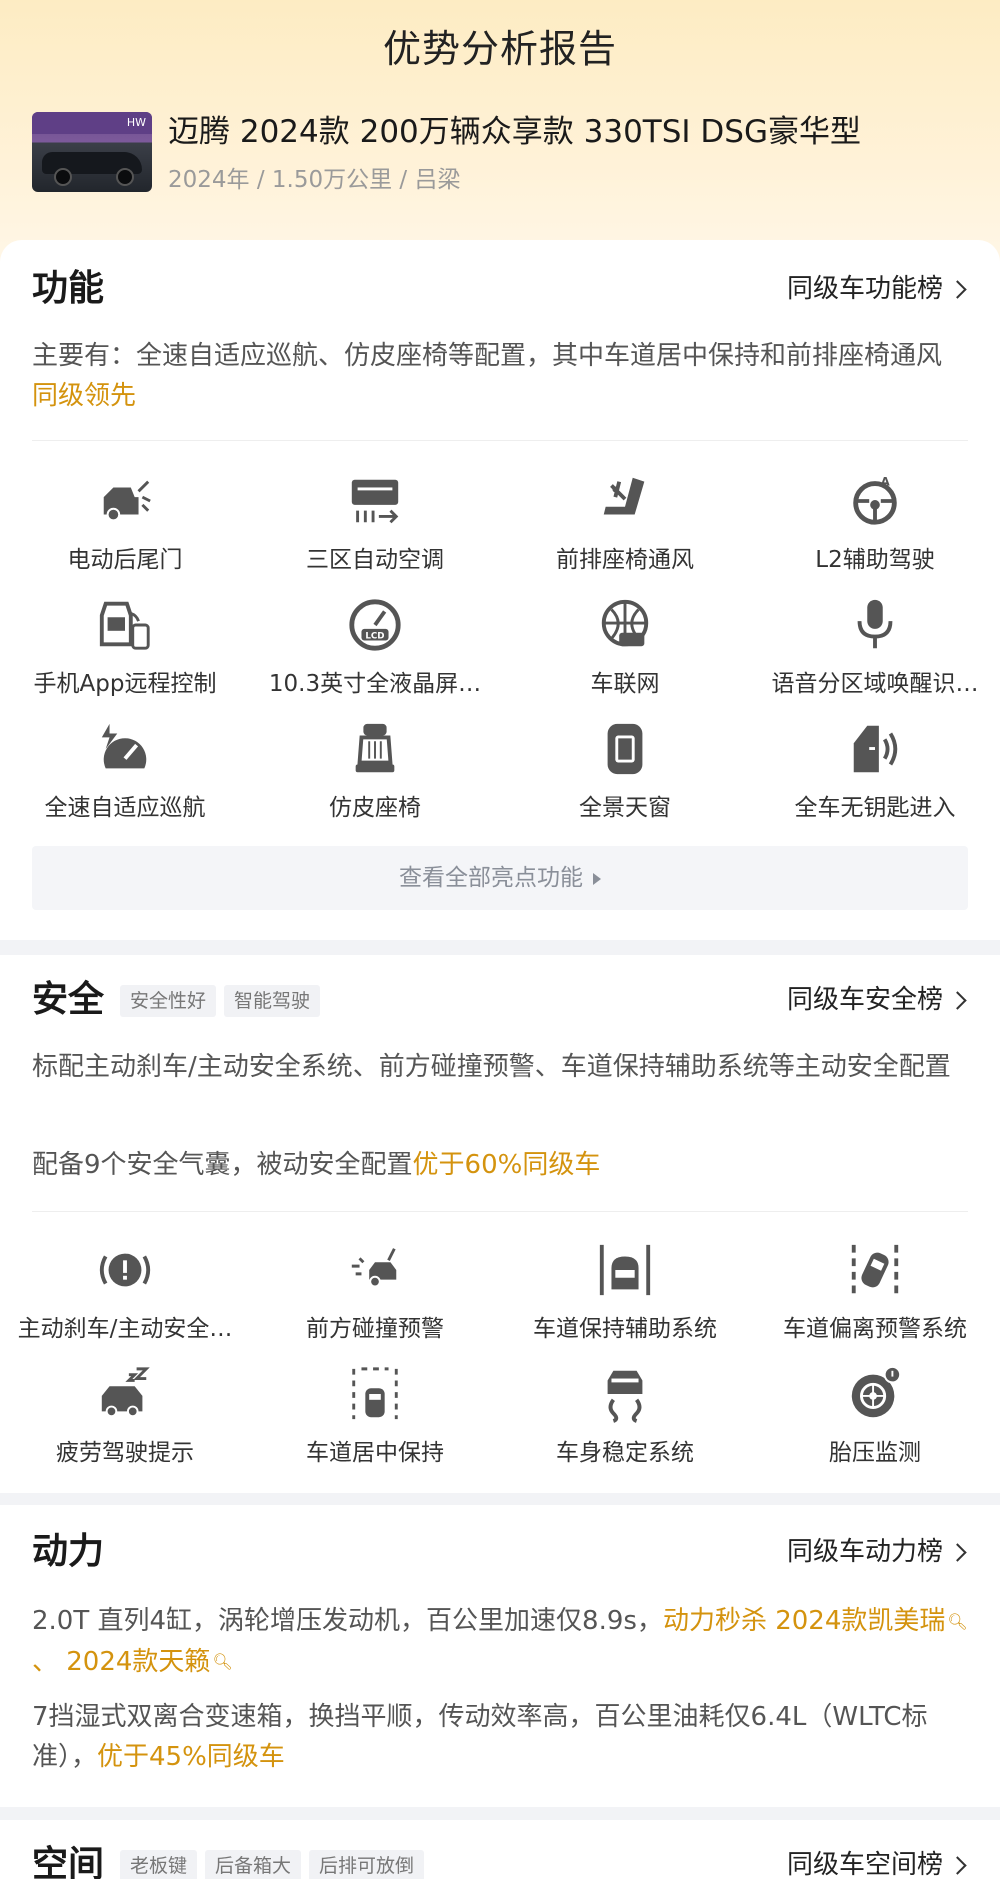 Image resolution: width=1000 pixels, height=1879 pixels. Describe the element at coordinates (864, 289) in the screenshot. I see `rank-link-label: 同级车功能榜` at that location.